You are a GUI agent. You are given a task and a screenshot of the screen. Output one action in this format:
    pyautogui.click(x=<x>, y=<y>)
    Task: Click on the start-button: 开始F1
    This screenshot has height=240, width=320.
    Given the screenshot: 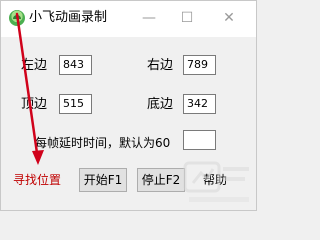 What is the action you would take?
    pyautogui.click(x=103, y=180)
    